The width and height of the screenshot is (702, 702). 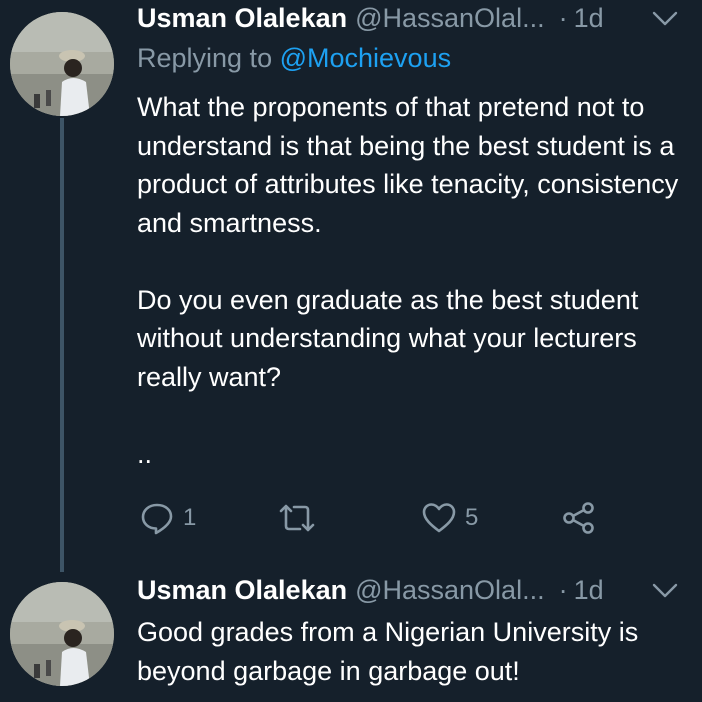 I want to click on reply-count: 1, so click(x=190, y=517).